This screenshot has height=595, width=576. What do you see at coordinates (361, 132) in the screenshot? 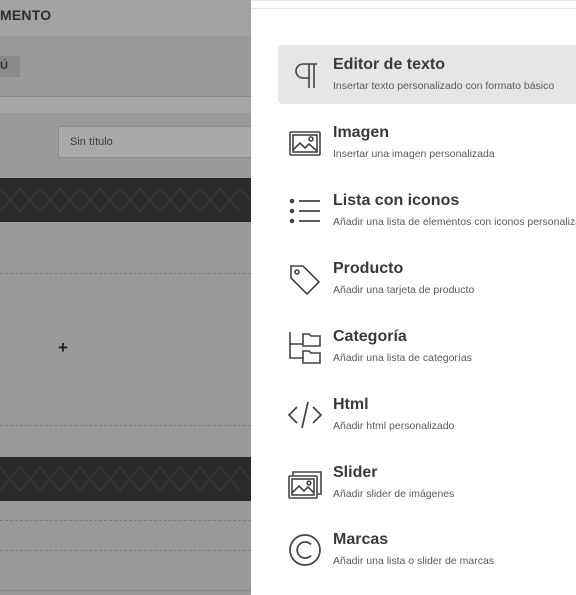
I see `widget-name: Imagen` at bounding box center [361, 132].